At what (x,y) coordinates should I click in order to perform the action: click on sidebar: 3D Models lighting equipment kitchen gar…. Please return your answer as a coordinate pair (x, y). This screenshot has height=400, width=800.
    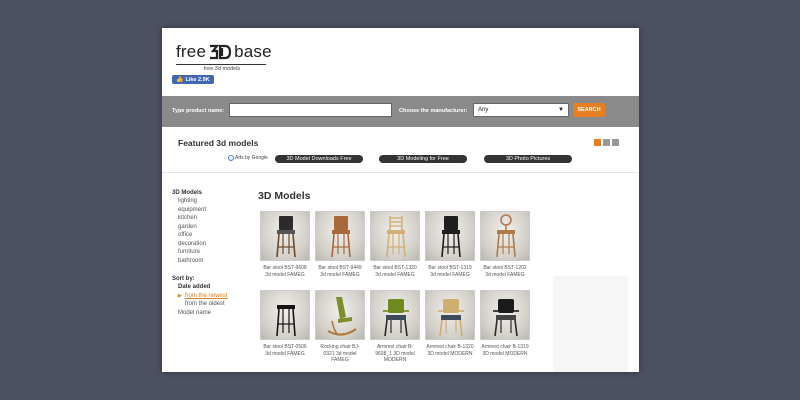
    Looking at the image, I should click on (212, 253).